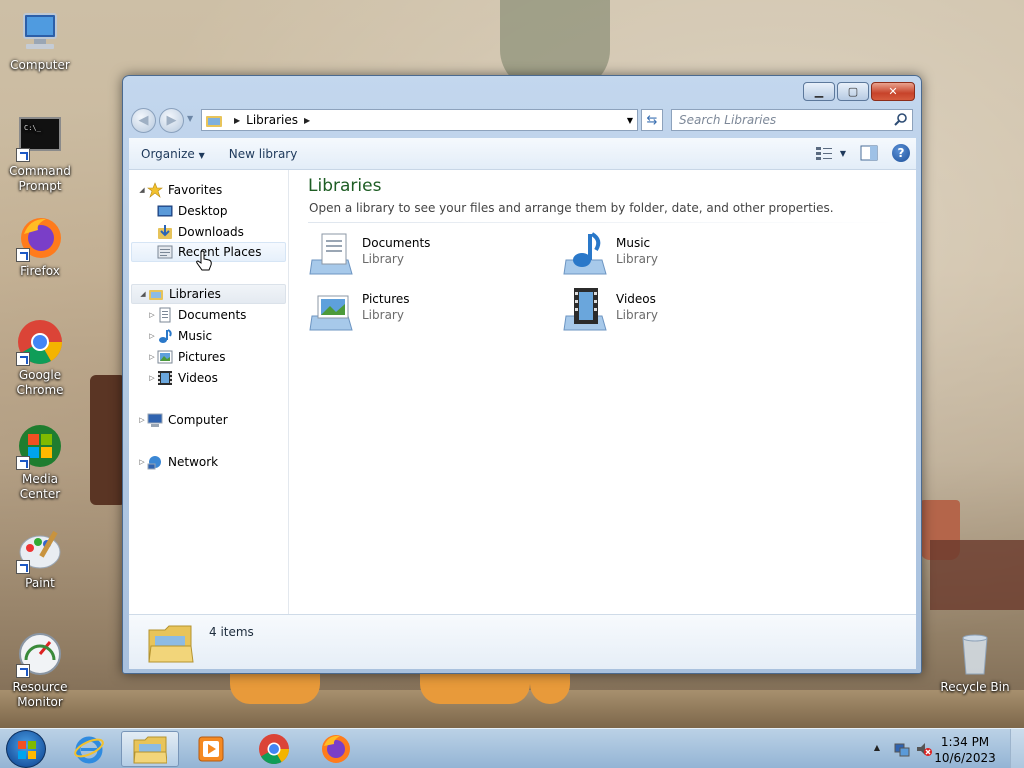 The image size is (1024, 768). Describe the element at coordinates (165, 232) in the screenshot. I see `downloads-icon` at that location.